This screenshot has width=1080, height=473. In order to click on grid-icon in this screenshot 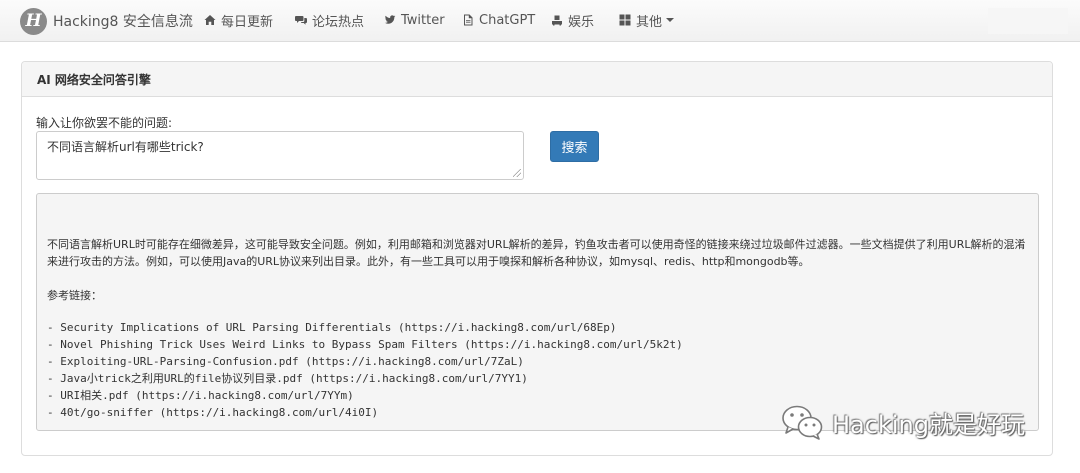, I will do `click(625, 20)`.